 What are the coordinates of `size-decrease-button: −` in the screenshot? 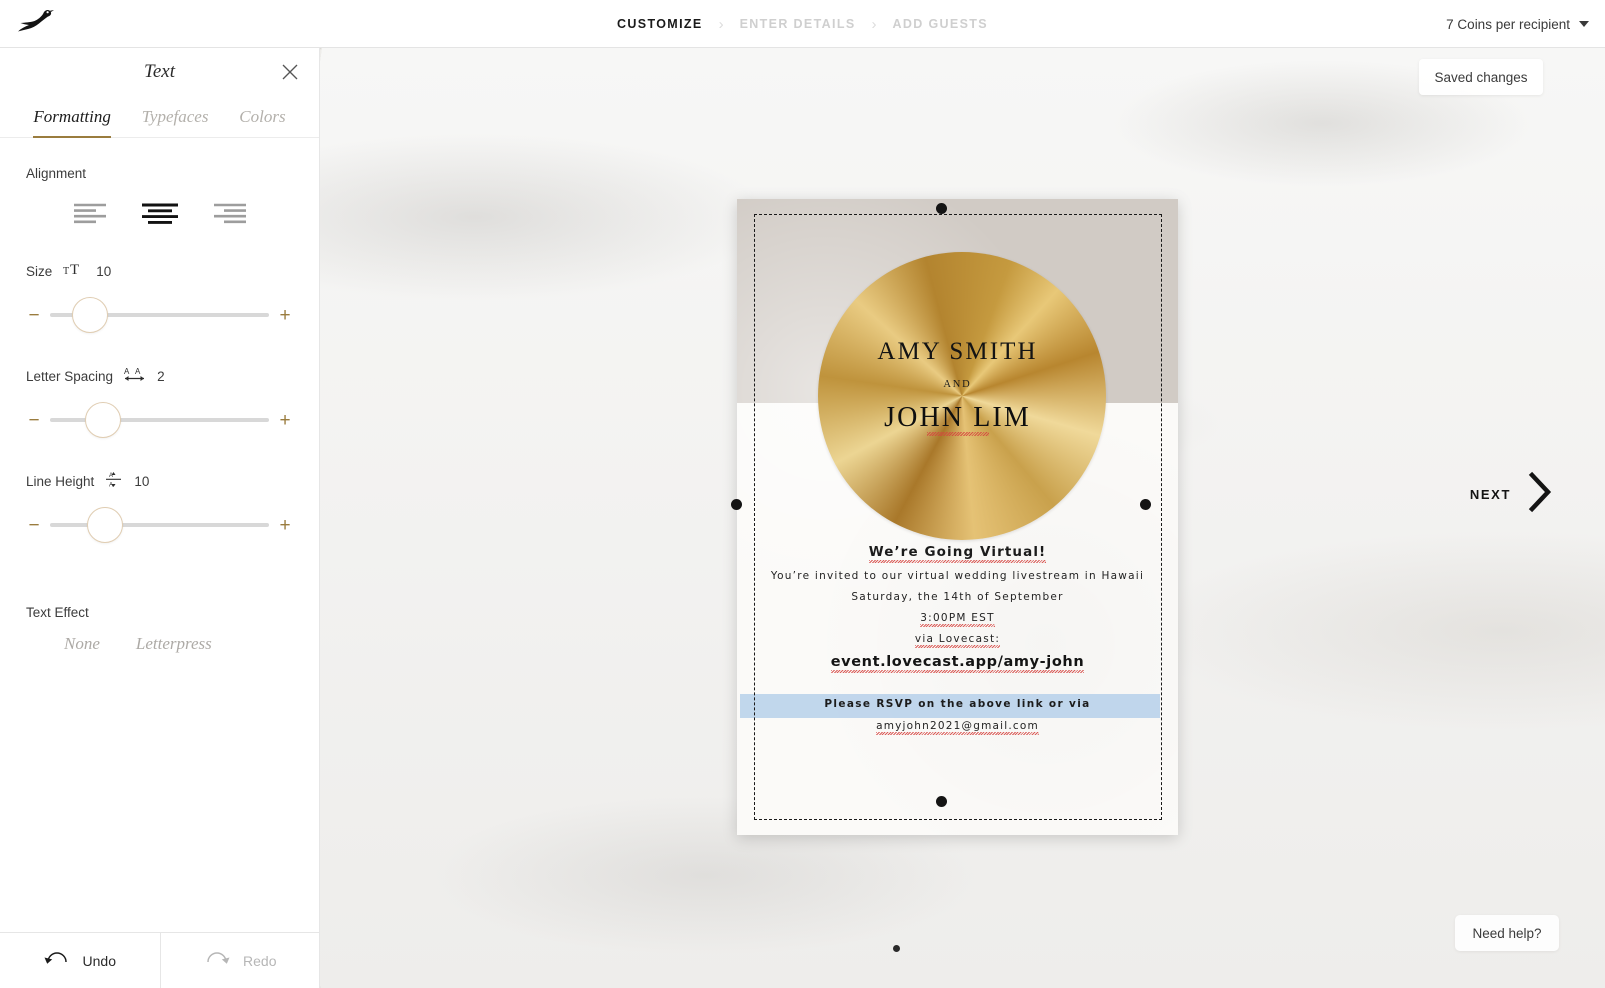 It's located at (34, 315).